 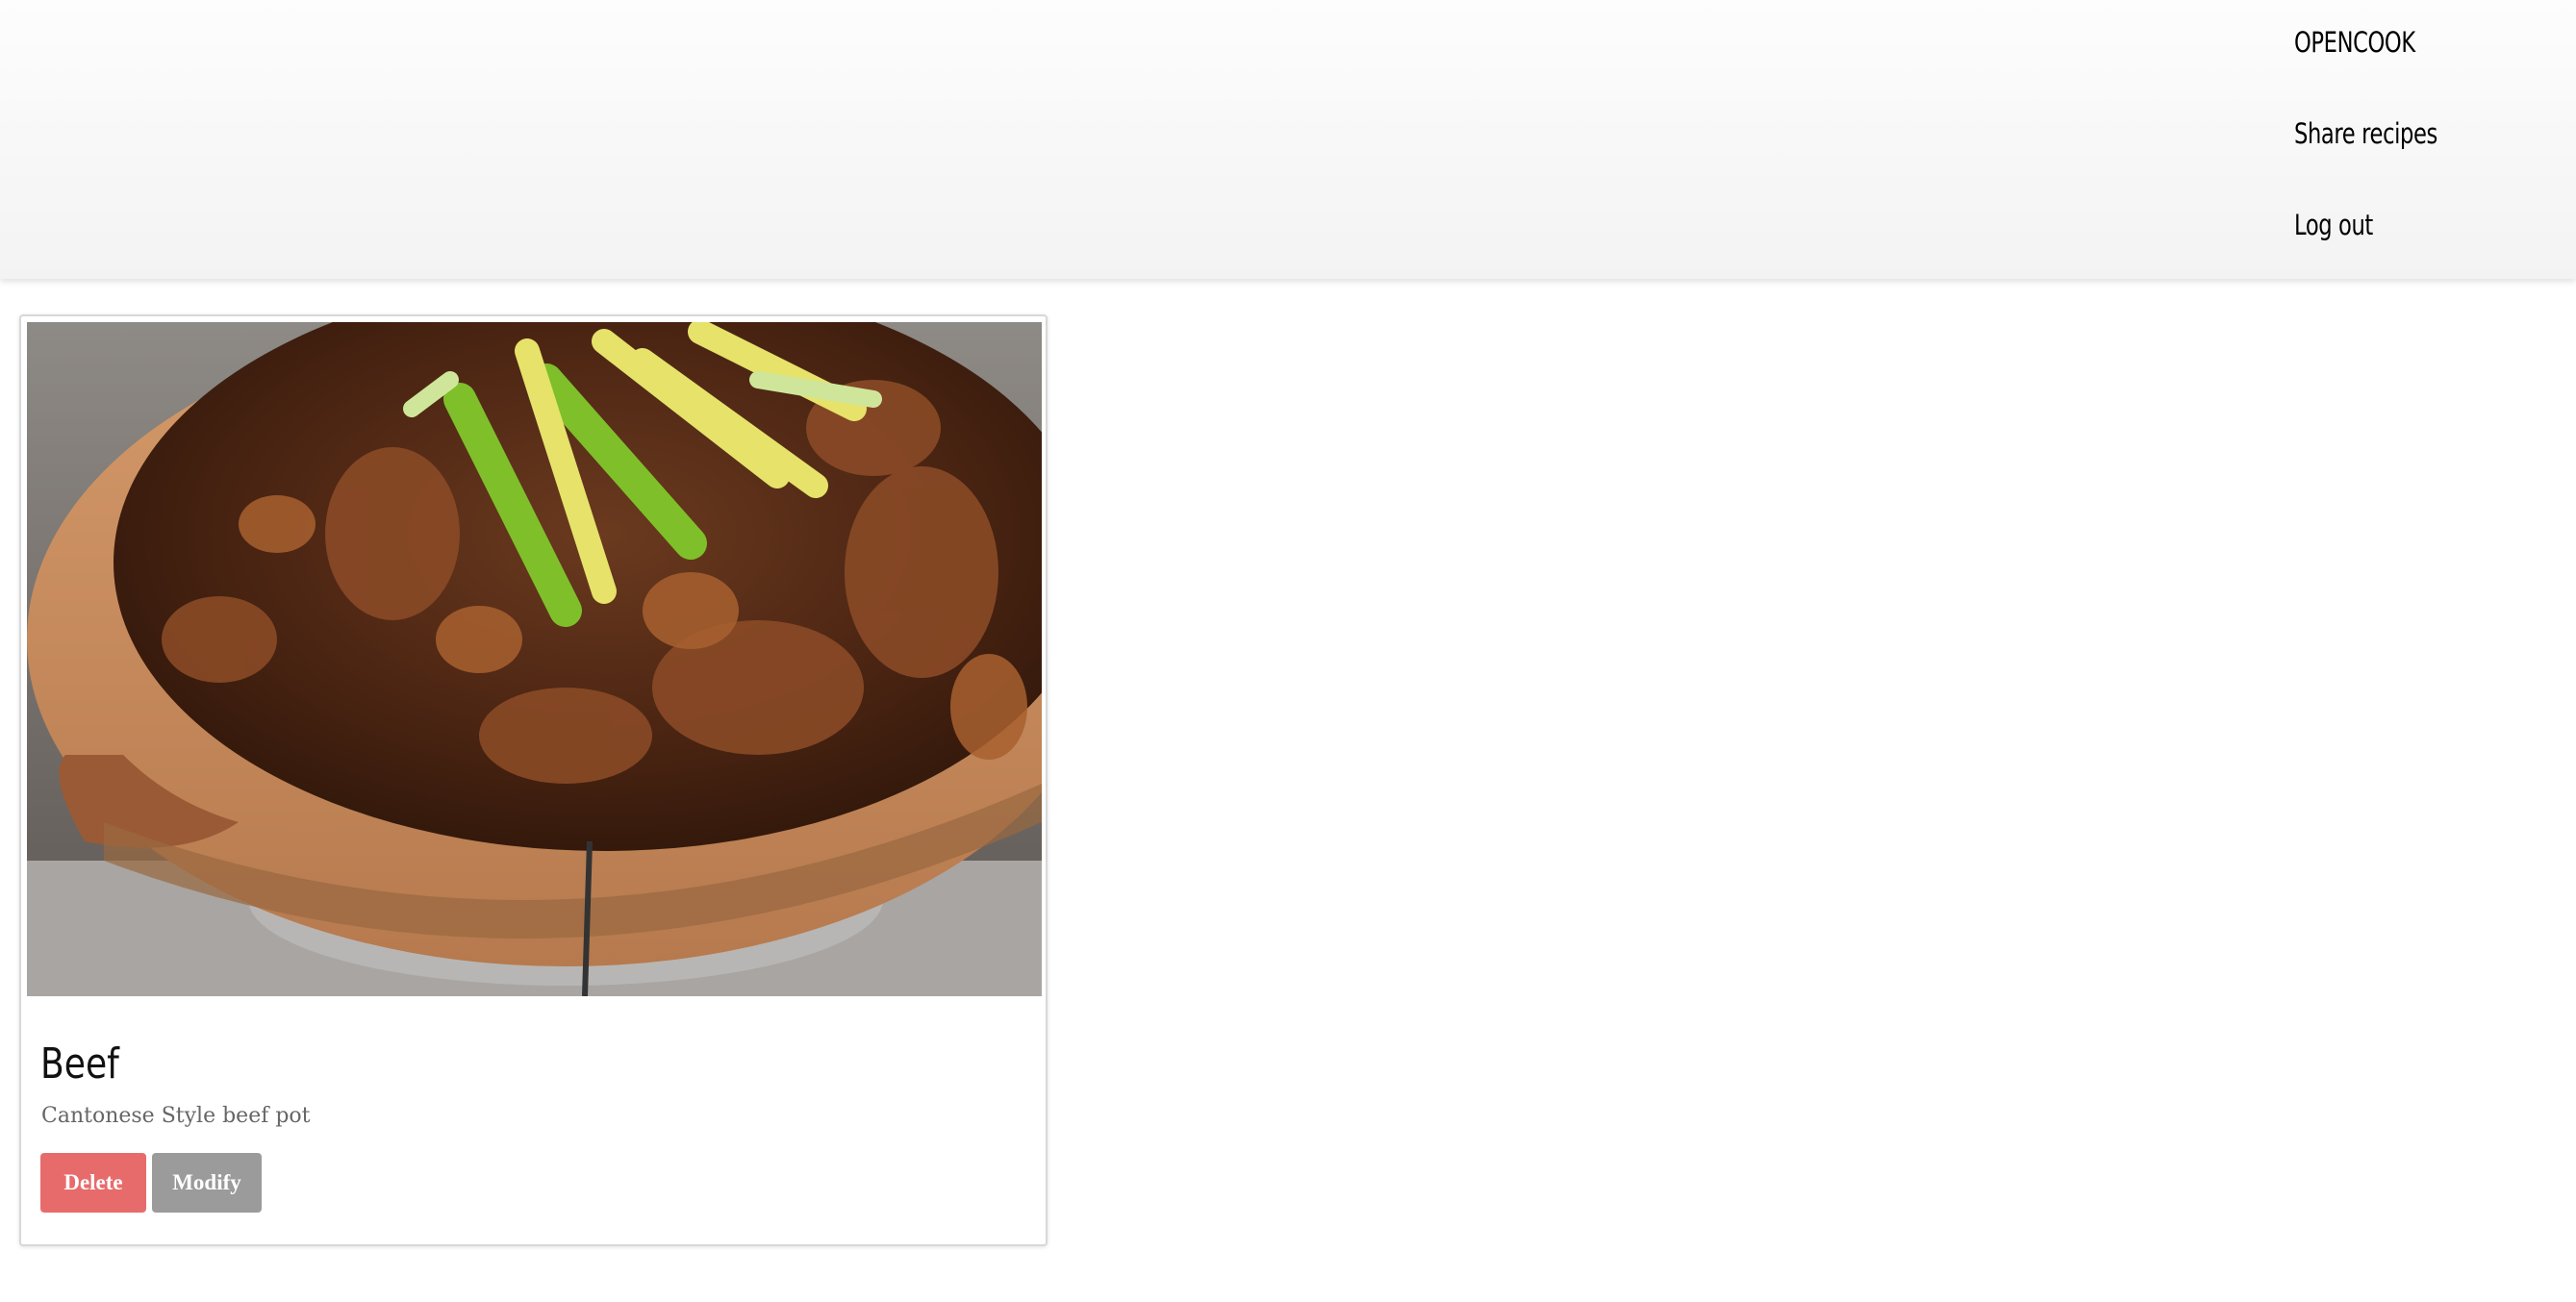 I want to click on modify-button: Modify, so click(x=207, y=1183).